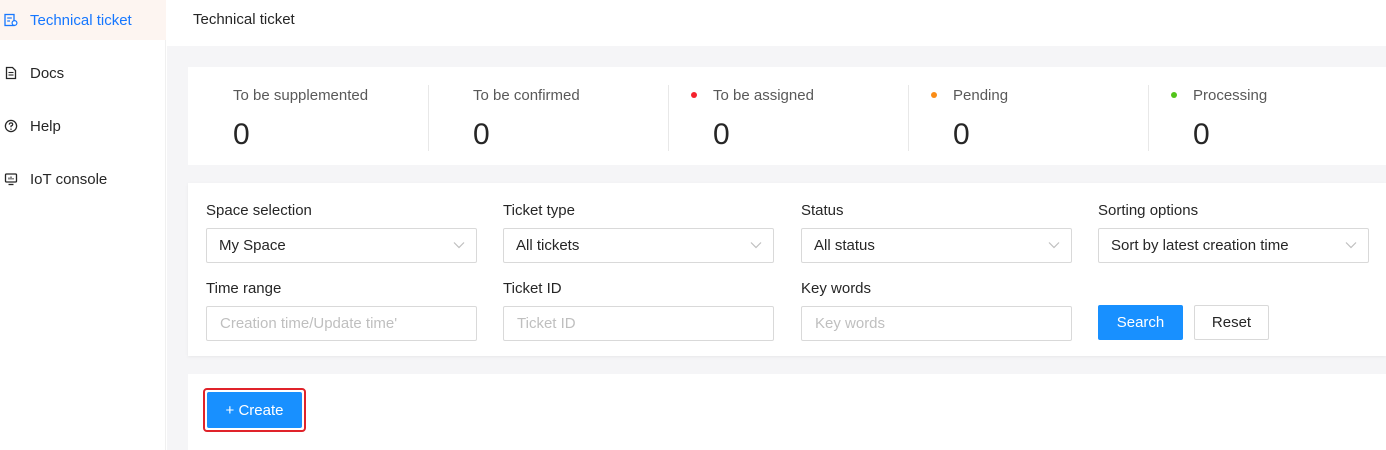 The width and height of the screenshot is (1386, 450). Describe the element at coordinates (1269, 116) in the screenshot. I see `stat-processing: Processing 0` at that location.